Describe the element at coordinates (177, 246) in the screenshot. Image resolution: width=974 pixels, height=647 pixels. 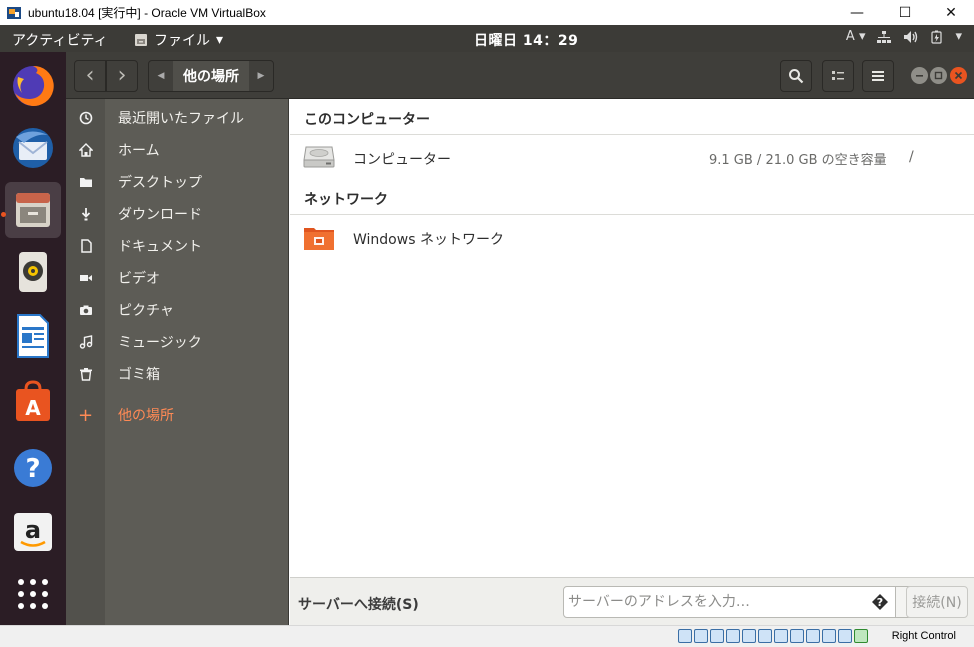
I see `sidebar-item-documents: ドキュメント` at that location.